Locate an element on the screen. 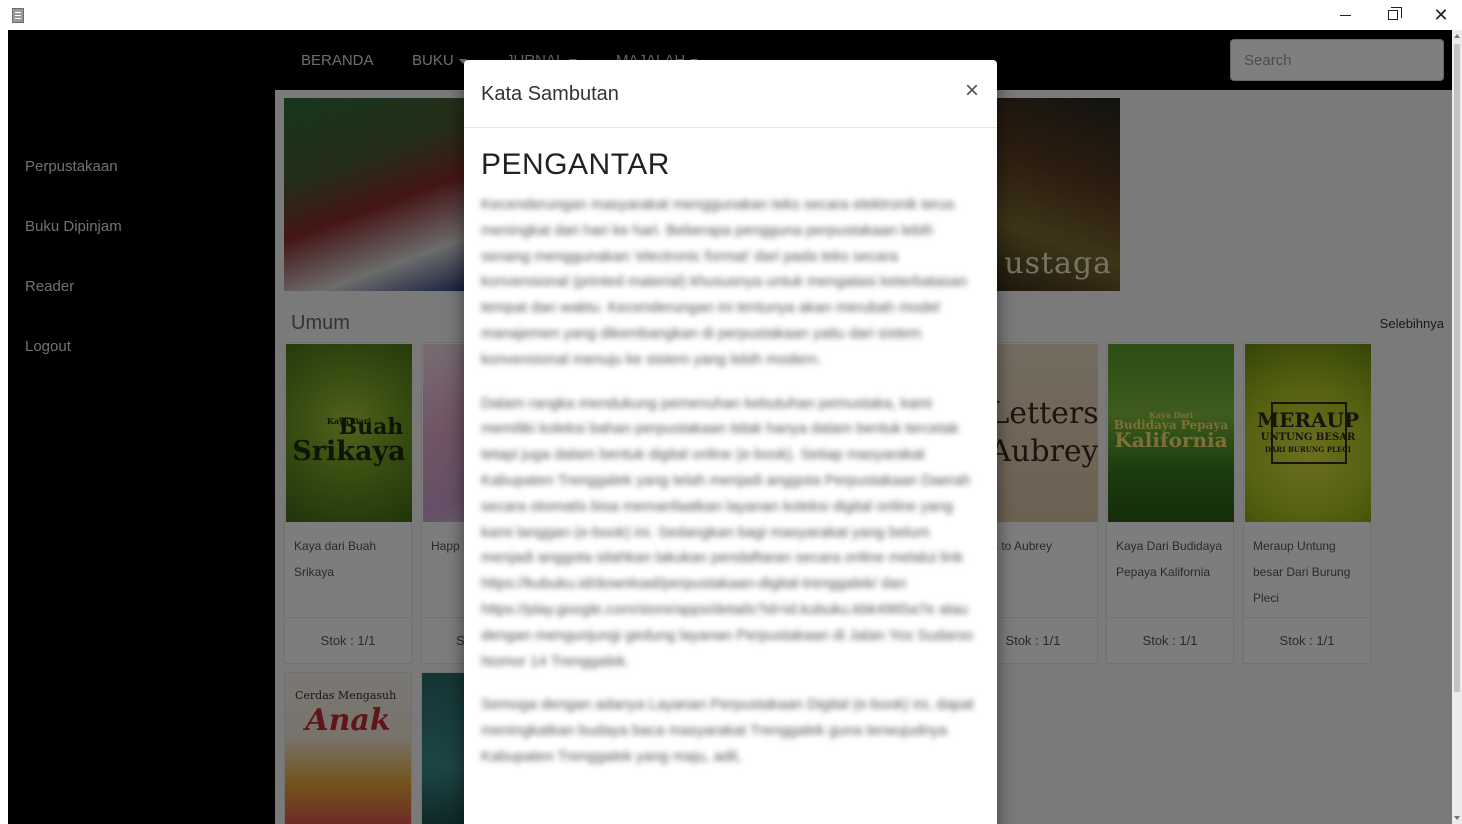 The image size is (1462, 824). modal-header: Kata Sambutan × is located at coordinates (730, 94).